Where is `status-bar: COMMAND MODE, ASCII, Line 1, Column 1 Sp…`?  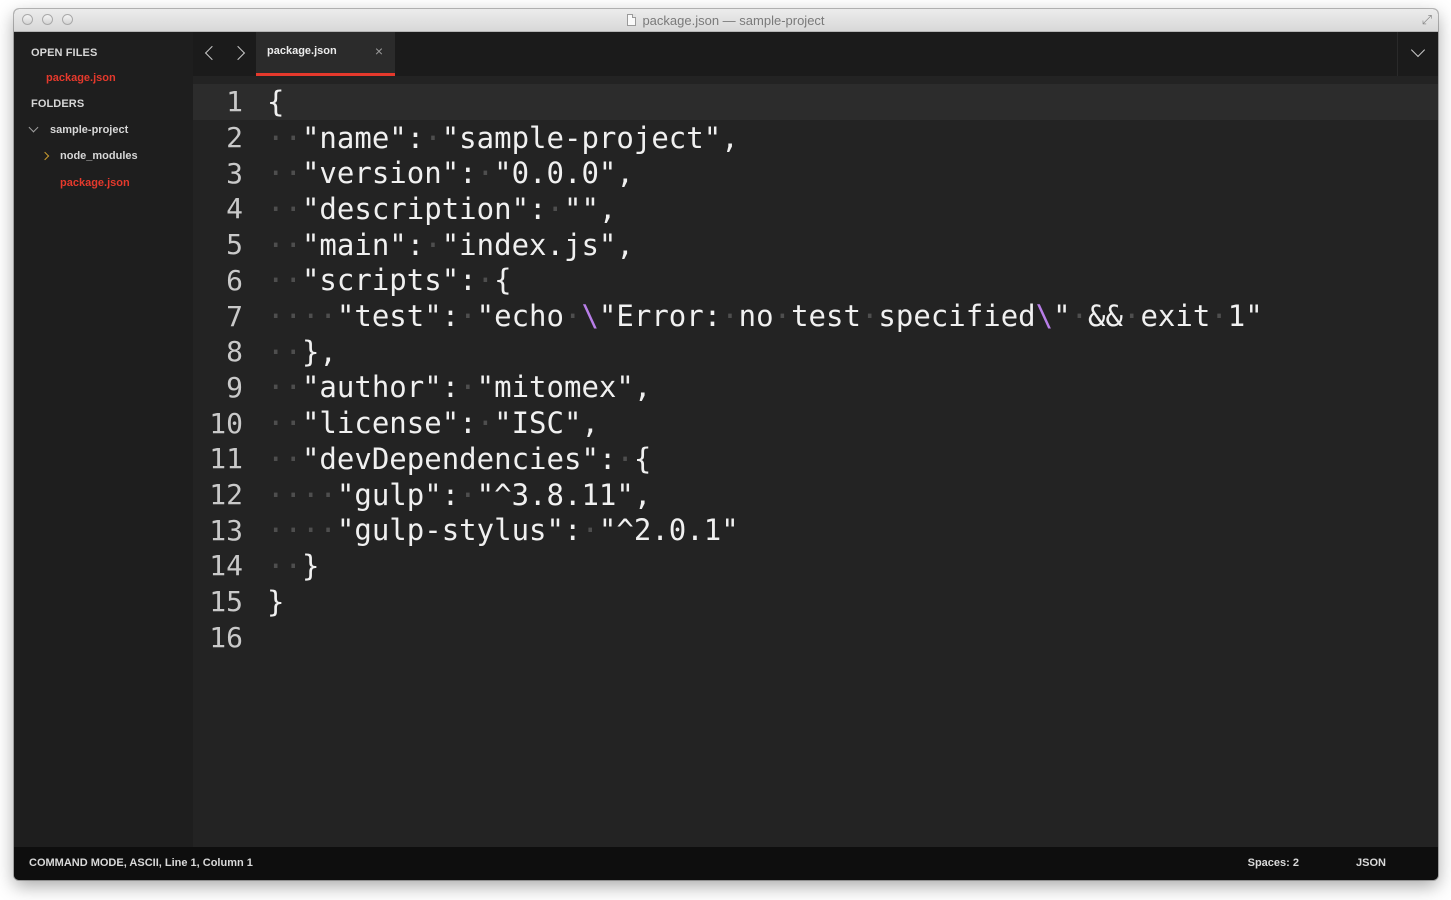 status-bar: COMMAND MODE, ASCII, Line 1, Column 1 Sp… is located at coordinates (726, 863).